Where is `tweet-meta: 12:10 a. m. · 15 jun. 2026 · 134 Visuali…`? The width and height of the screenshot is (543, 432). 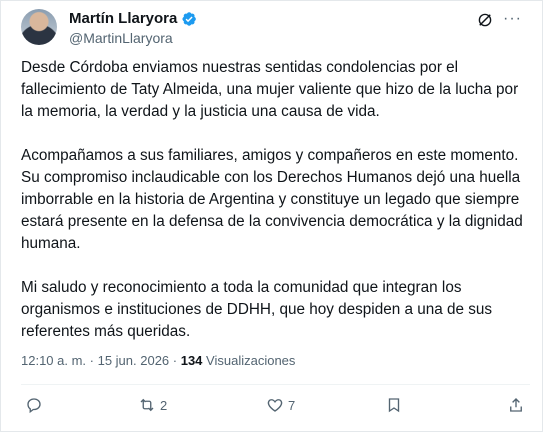
tweet-meta: 12:10 a. m. · 15 jun. 2026 · 134 Visuali… is located at coordinates (158, 360).